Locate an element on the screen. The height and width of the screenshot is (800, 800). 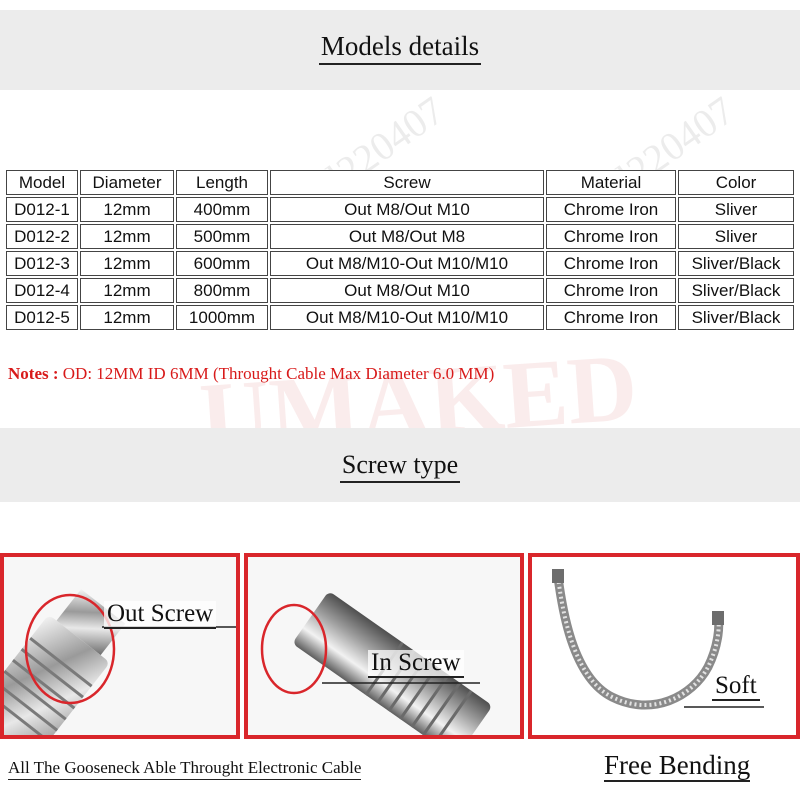
page-title: Models details is located at coordinates (400, 48).